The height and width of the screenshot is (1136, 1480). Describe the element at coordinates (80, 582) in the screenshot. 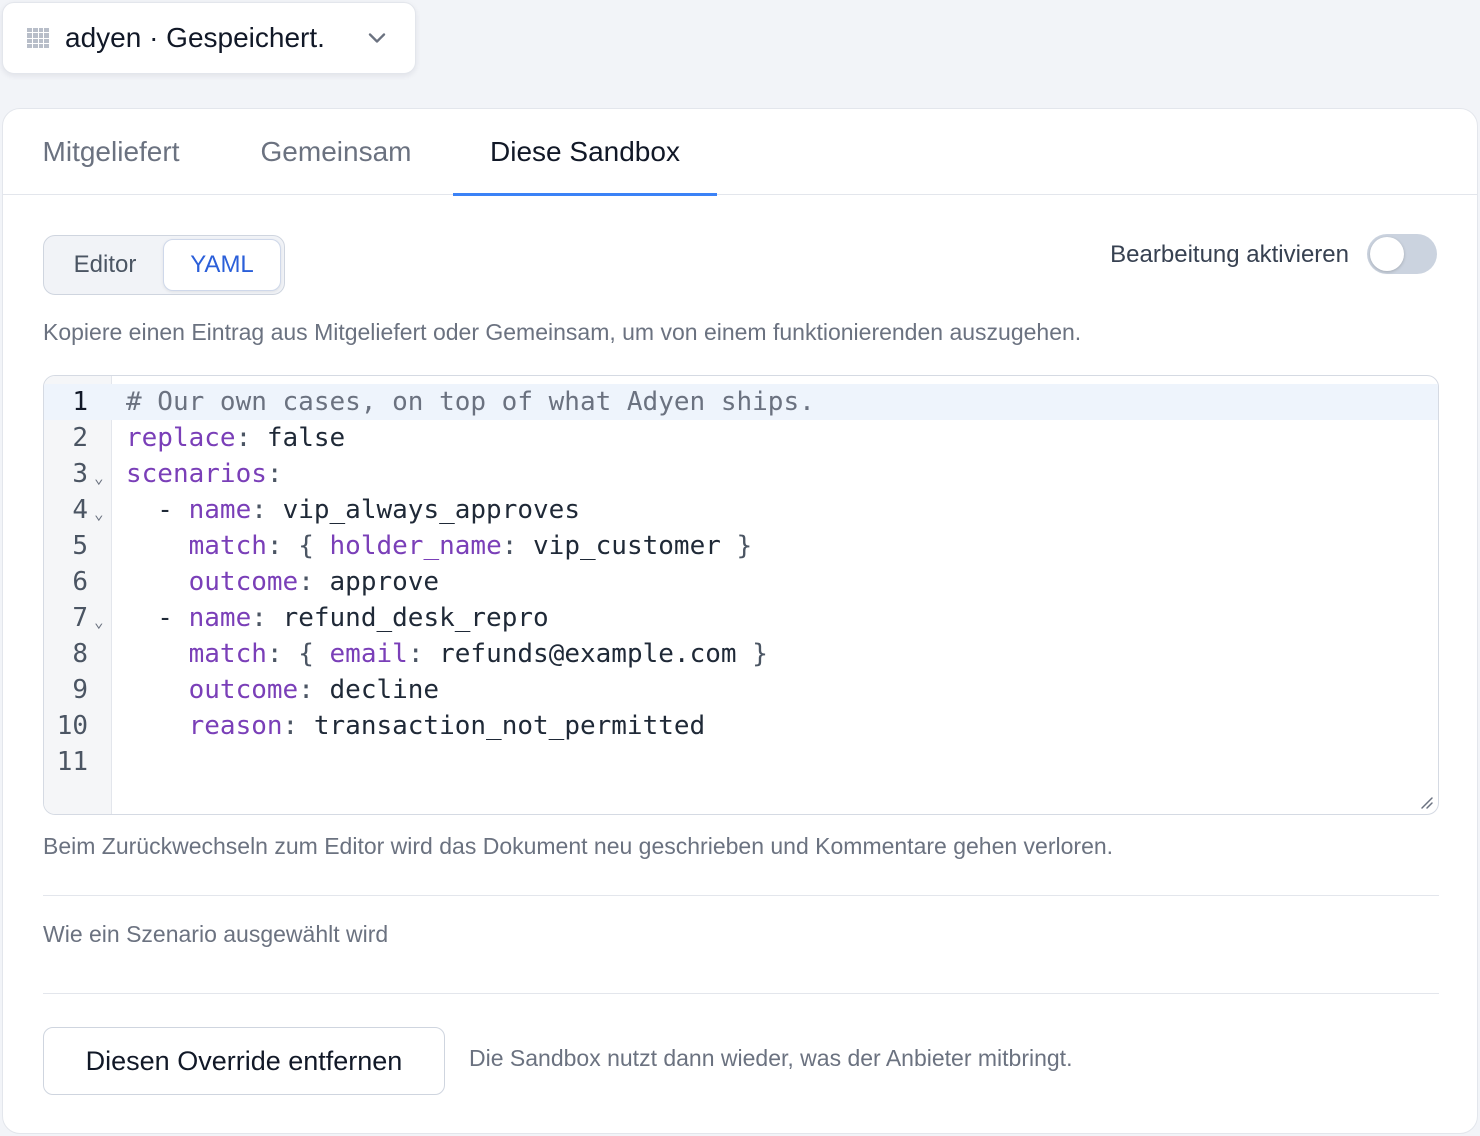

I see `line-number: 6` at that location.